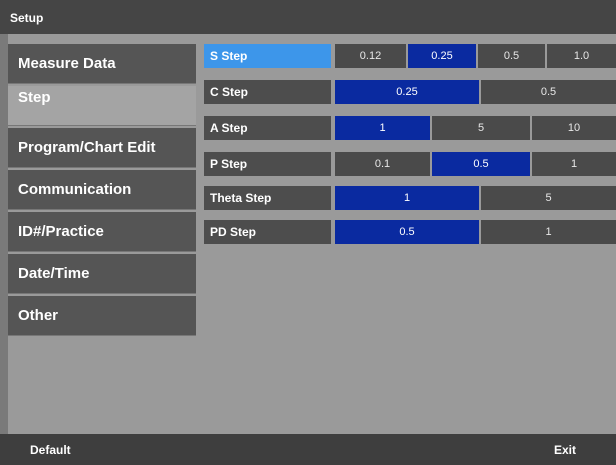 This screenshot has width=616, height=465. What do you see at coordinates (102, 274) in the screenshot?
I see `sidebar-item-date-time: Date/Time` at bounding box center [102, 274].